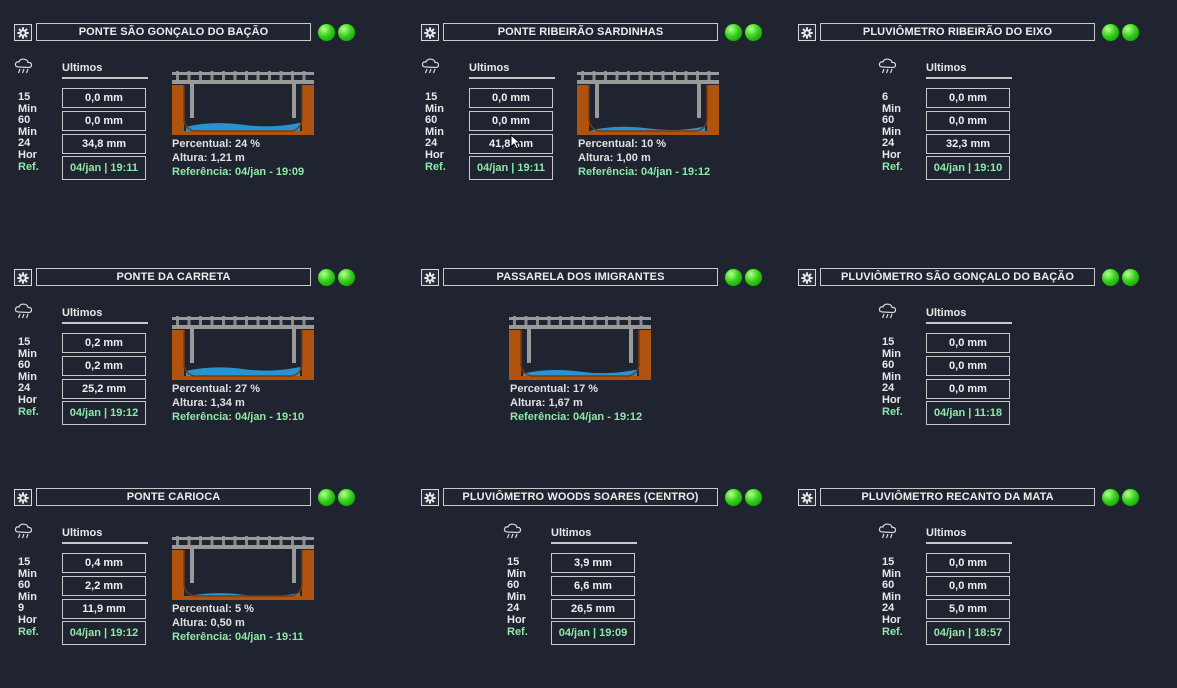 This screenshot has width=1177, height=688. I want to click on station-title: PLUVIÔMETRO SÃO GONÇALO DO BAÇÃO, so click(957, 277).